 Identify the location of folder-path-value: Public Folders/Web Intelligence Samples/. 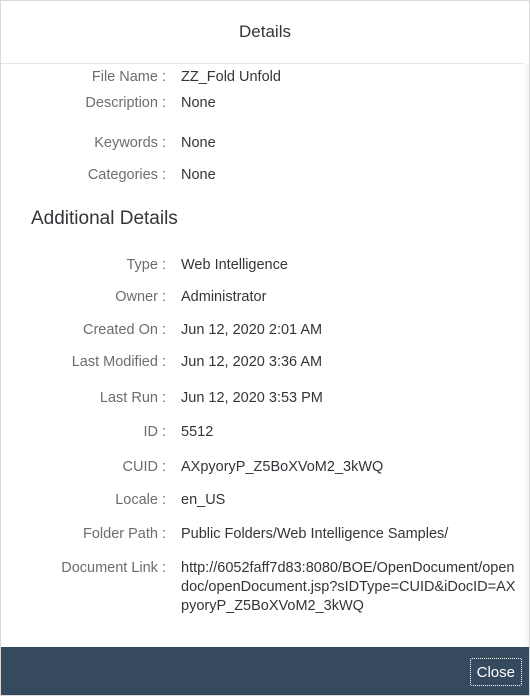
(315, 534).